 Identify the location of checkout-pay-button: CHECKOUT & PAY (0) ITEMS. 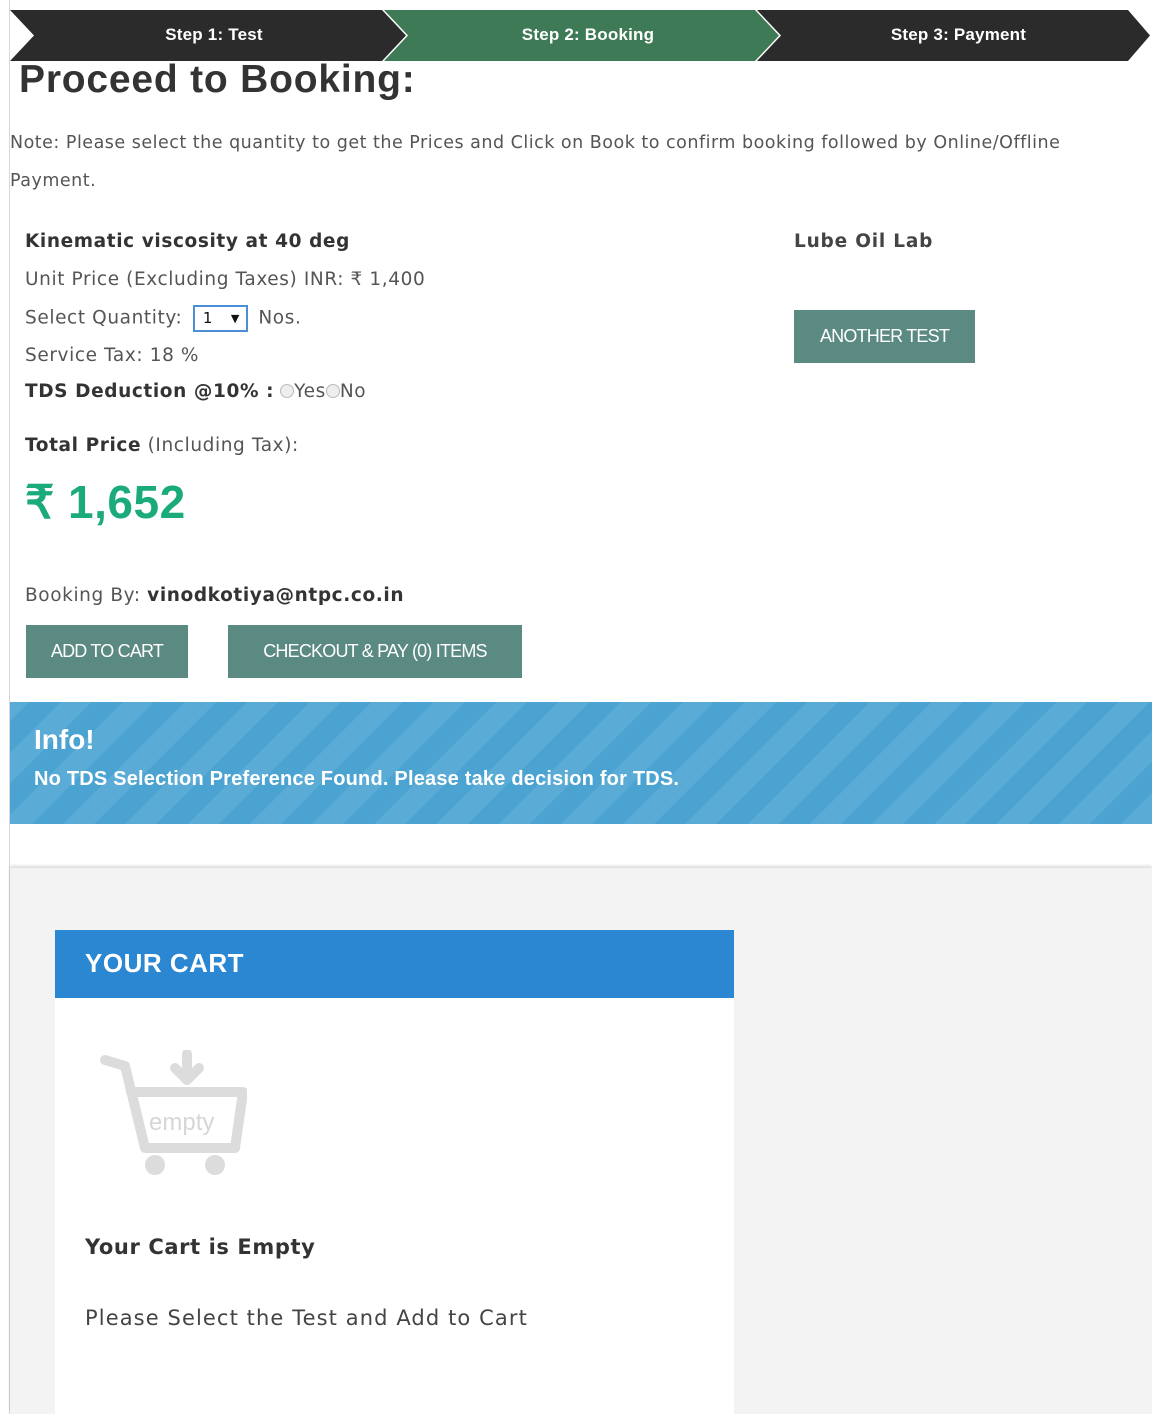
(375, 651).